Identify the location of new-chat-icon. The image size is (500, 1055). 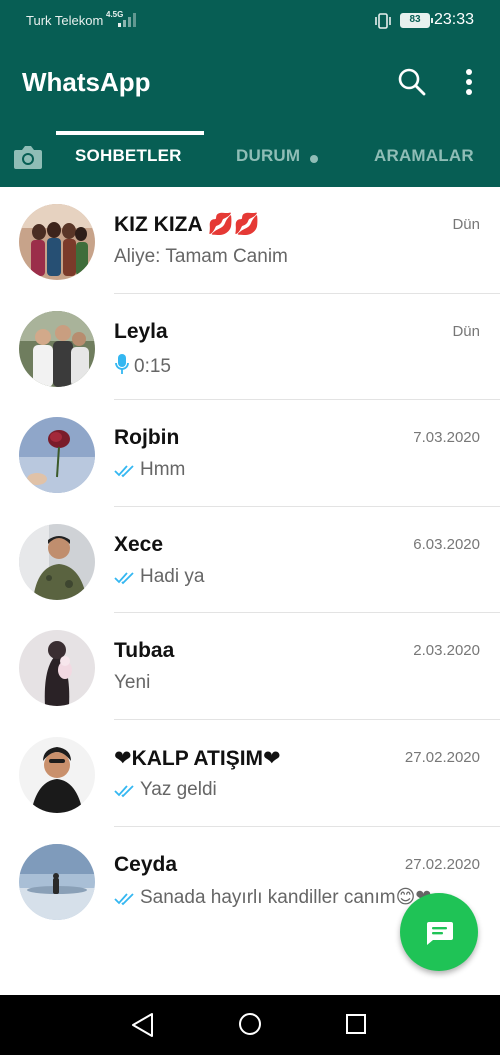
(440, 933).